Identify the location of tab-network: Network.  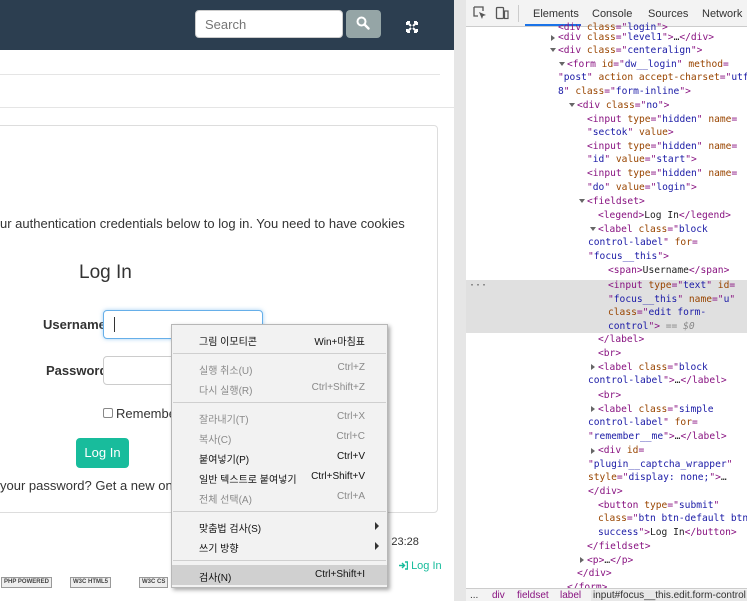
(722, 14).